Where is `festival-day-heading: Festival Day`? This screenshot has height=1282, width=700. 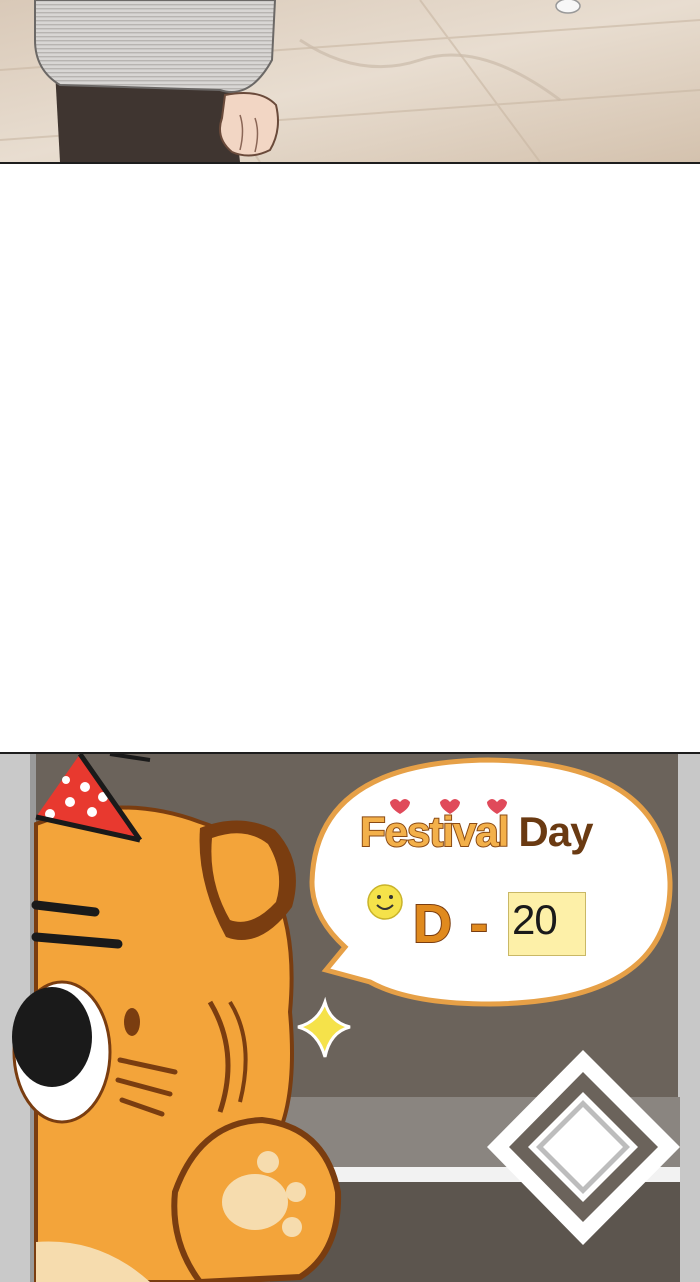
festival-day-heading: Festival Day is located at coordinates (476, 831).